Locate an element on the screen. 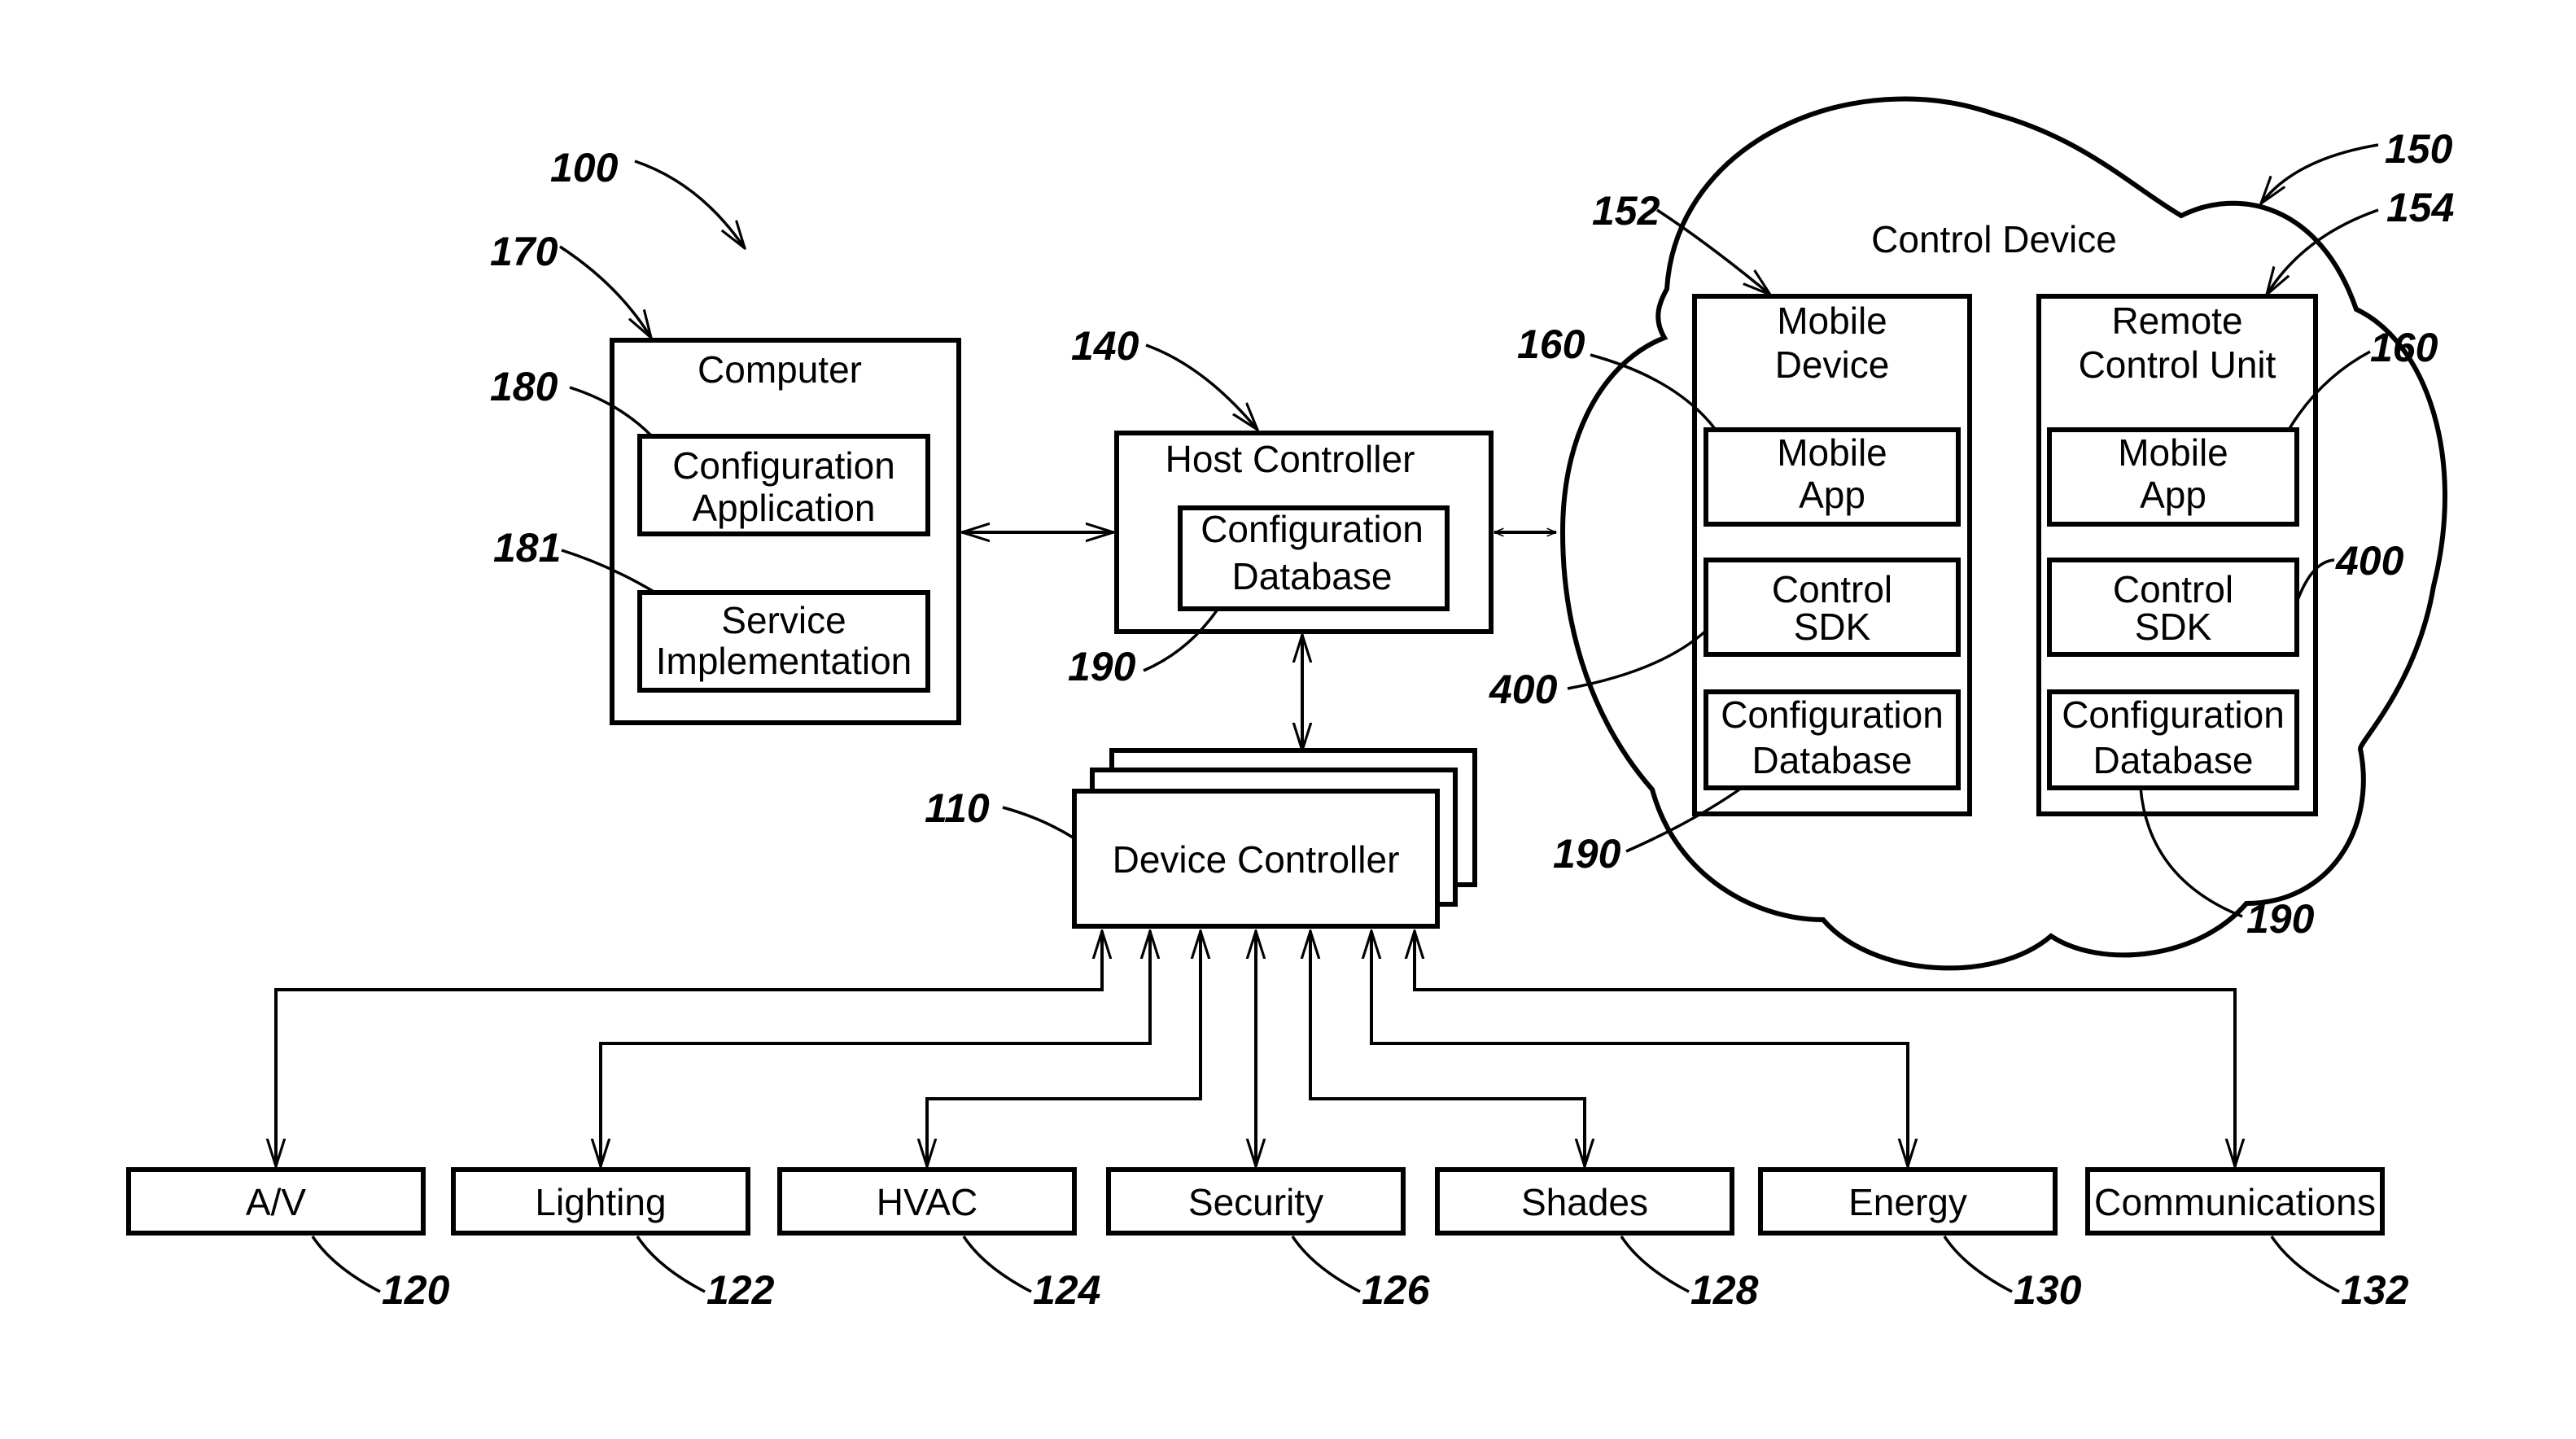  ref-190-rcu: 190 is located at coordinates (2280, 919).